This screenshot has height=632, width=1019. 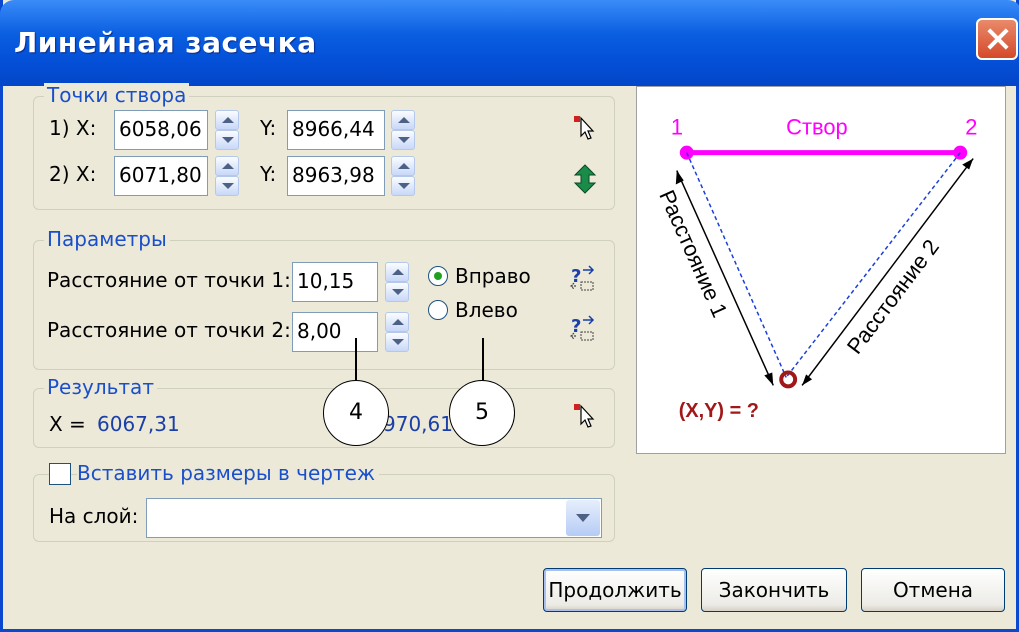 I want to click on result-y-value: 970,61, so click(x=418, y=424).